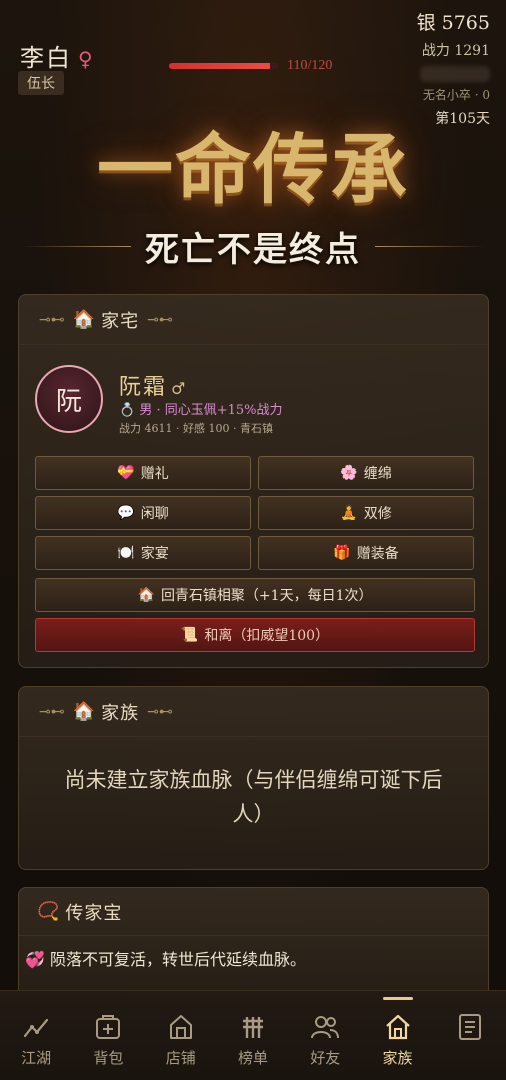 This screenshot has height=1080, width=506. Describe the element at coordinates (179, 388) in the screenshot. I see `male-gender-icon: ♂` at that location.